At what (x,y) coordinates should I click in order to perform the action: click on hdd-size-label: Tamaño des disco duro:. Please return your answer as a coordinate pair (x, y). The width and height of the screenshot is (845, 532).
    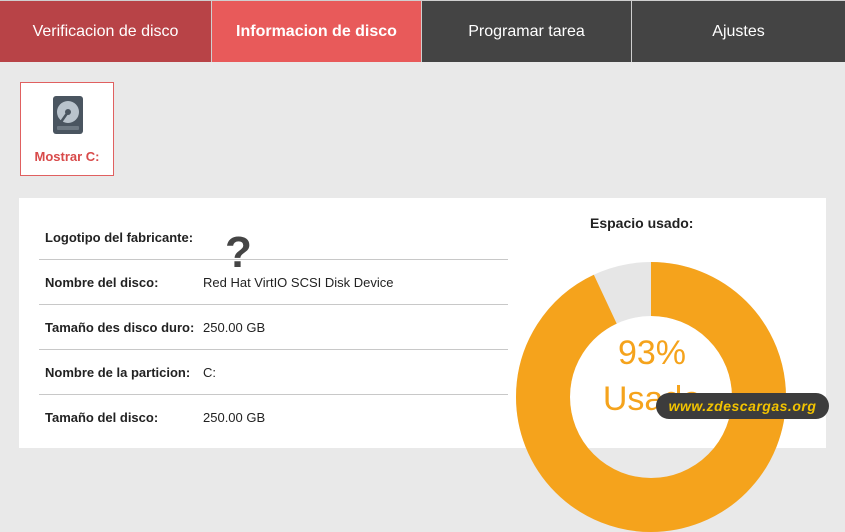
    Looking at the image, I should click on (120, 327).